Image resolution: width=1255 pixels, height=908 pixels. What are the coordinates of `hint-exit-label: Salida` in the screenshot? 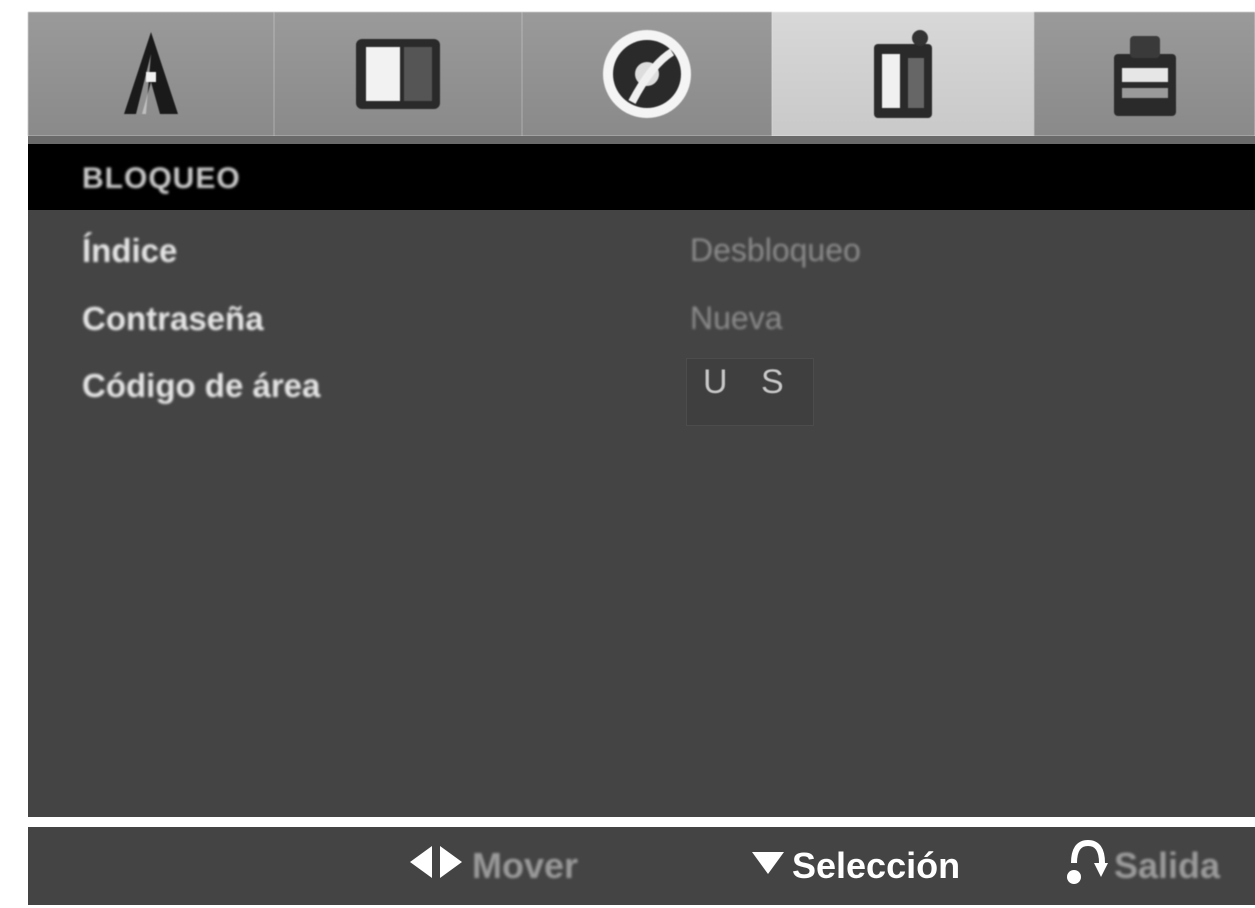 It's located at (1167, 865).